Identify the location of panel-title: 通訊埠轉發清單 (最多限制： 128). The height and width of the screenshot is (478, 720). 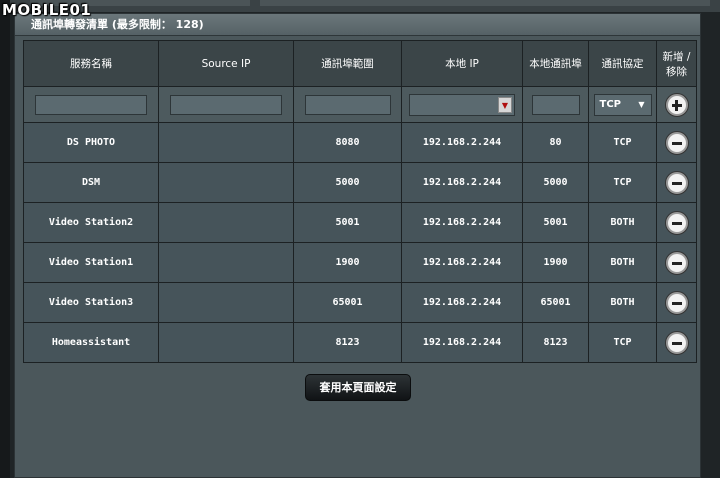
(357, 25).